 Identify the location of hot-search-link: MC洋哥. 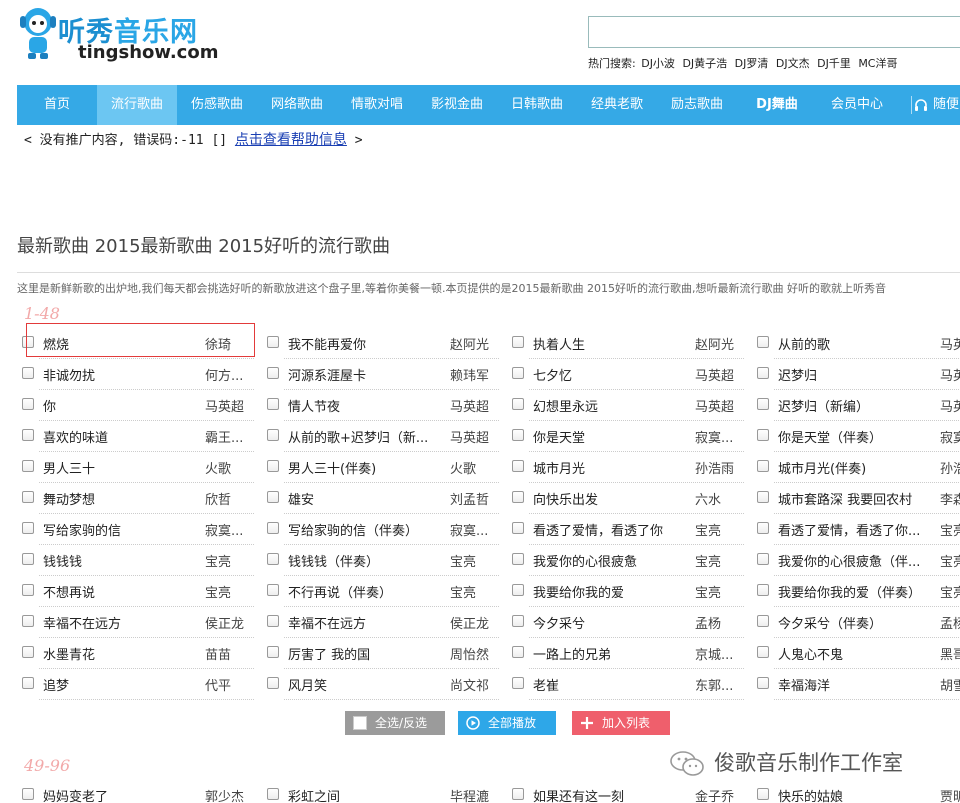
(877, 63).